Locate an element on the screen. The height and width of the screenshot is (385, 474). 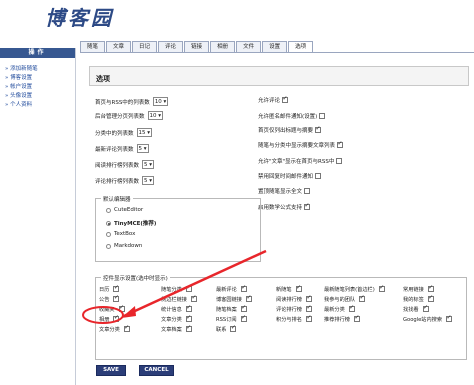
tab-3: 评论 is located at coordinates (171, 46).